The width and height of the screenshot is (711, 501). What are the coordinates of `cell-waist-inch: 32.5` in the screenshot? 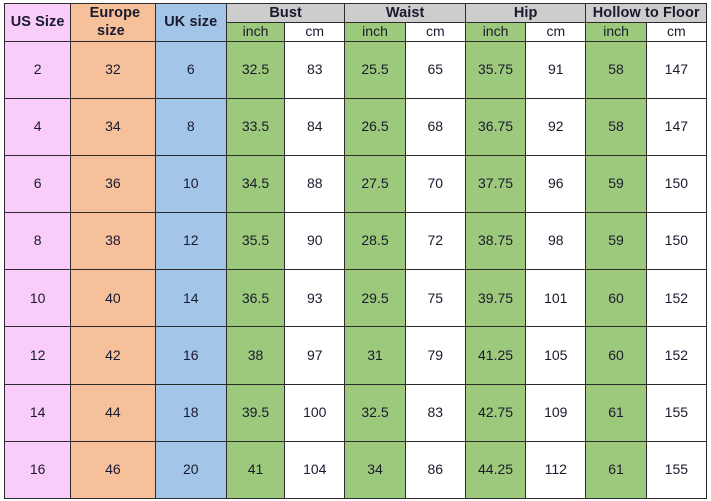 It's located at (375, 412).